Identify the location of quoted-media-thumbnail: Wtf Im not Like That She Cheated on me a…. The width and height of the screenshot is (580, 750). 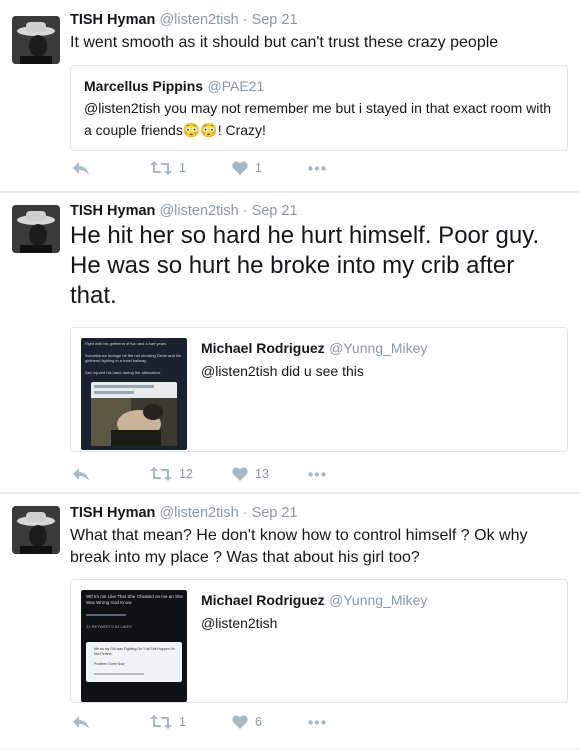
(134, 646).